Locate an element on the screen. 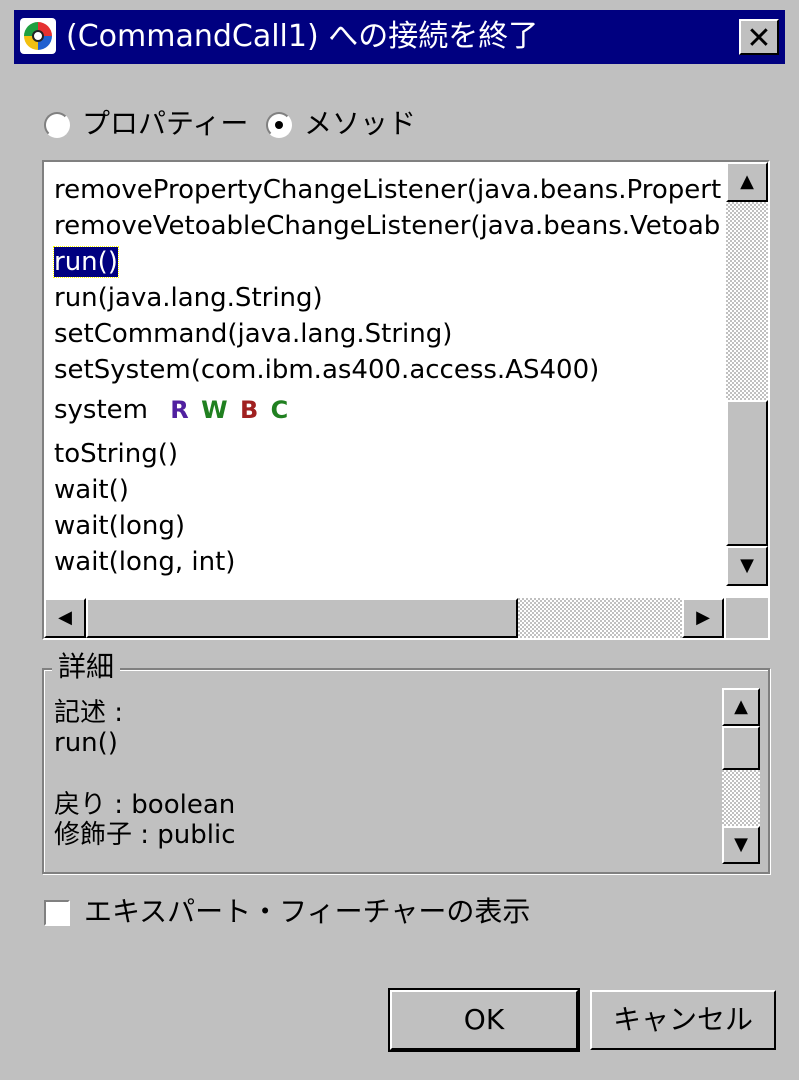 Image resolution: width=799 pixels, height=1080 pixels. details-group-title: 詳細 is located at coordinates (86, 667).